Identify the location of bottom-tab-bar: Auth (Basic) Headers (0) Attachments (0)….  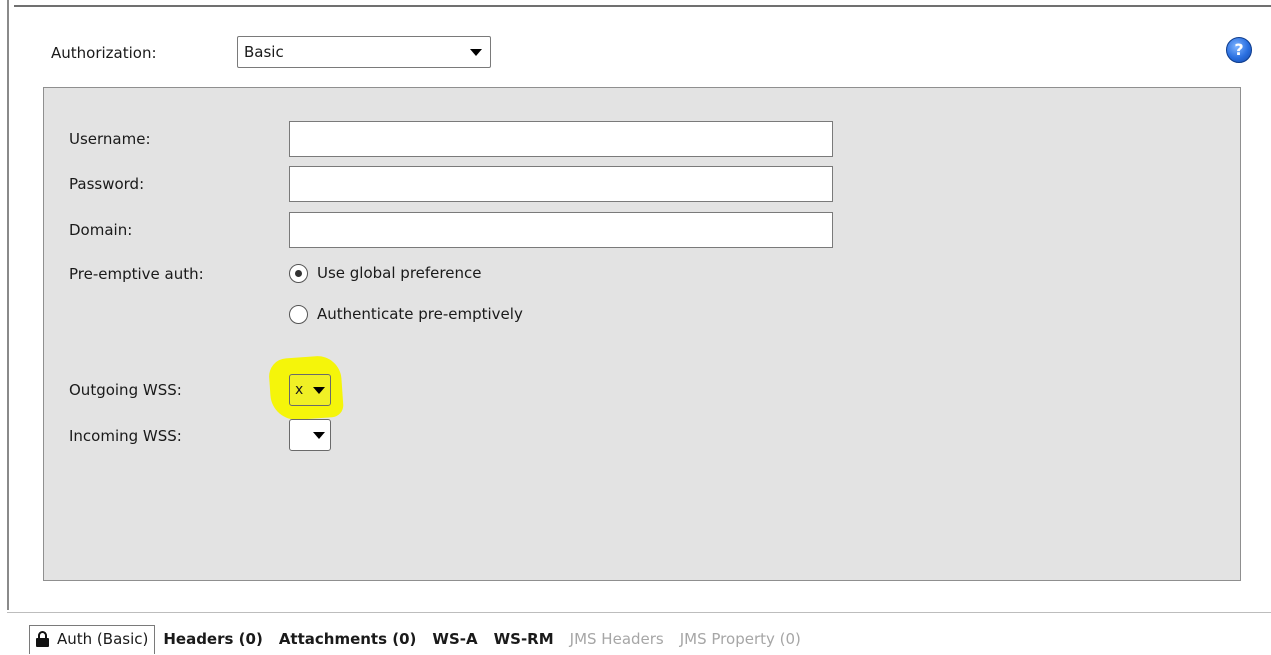
(419, 639).